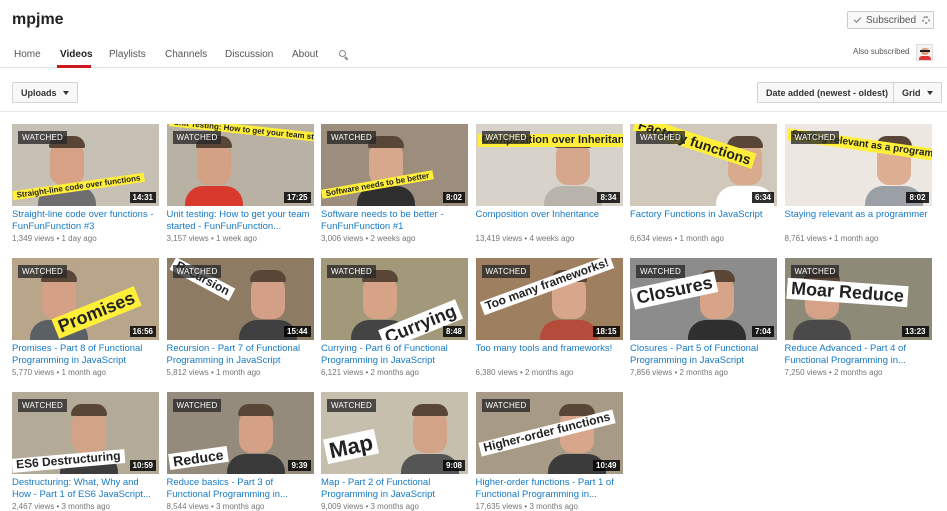 This screenshot has width=947, height=511. I want to click on video-title-link: Composition over Inheritance, so click(549, 221).